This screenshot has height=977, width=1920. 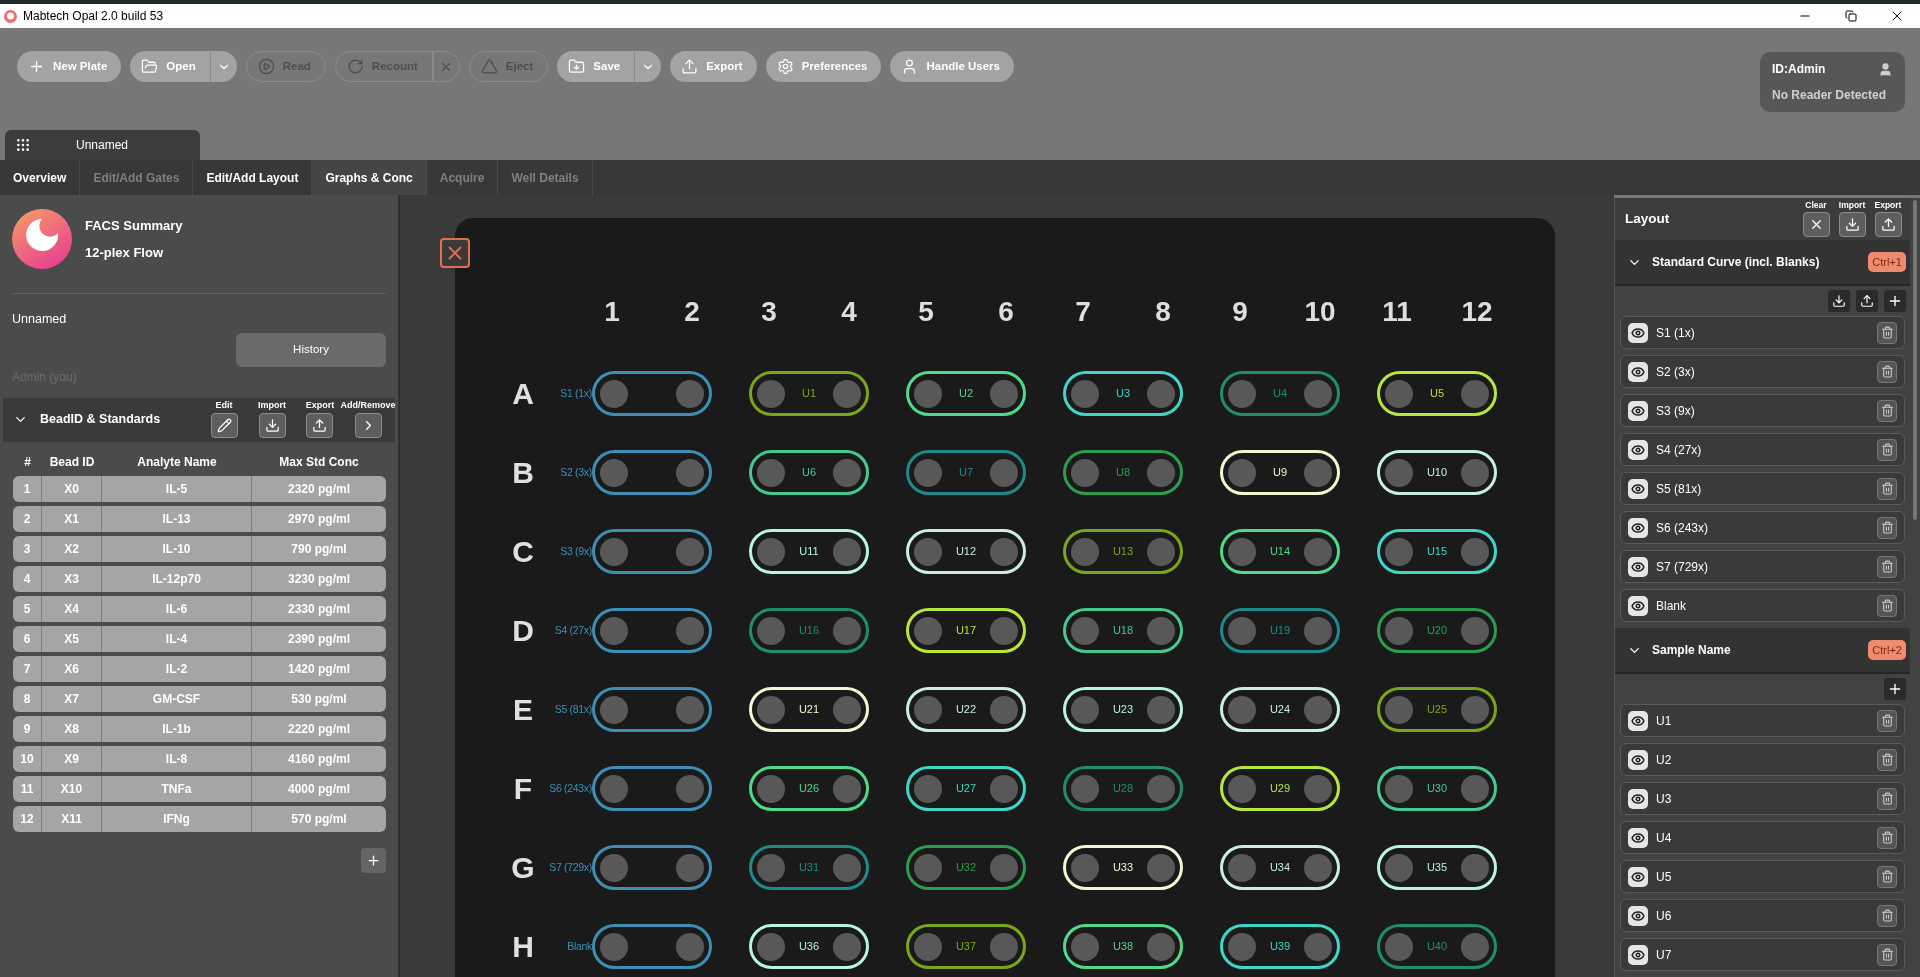 I want to click on layout-item: U6, so click(x=1762, y=915).